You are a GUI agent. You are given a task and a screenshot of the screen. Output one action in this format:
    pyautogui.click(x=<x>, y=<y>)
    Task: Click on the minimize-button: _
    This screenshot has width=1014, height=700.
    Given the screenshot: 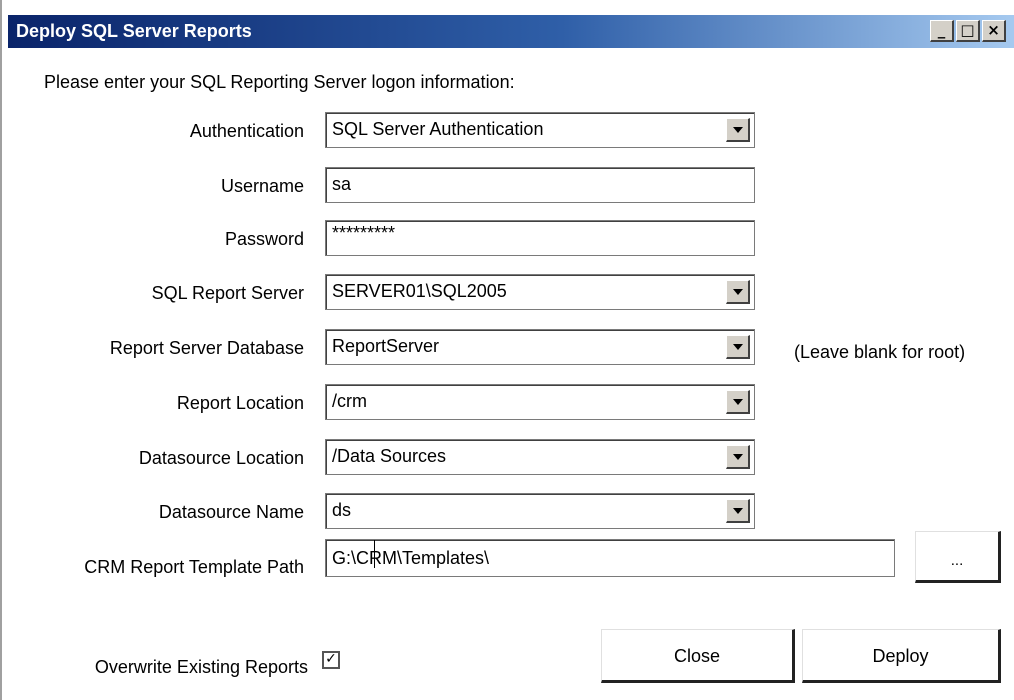 What is the action you would take?
    pyautogui.click(x=942, y=31)
    